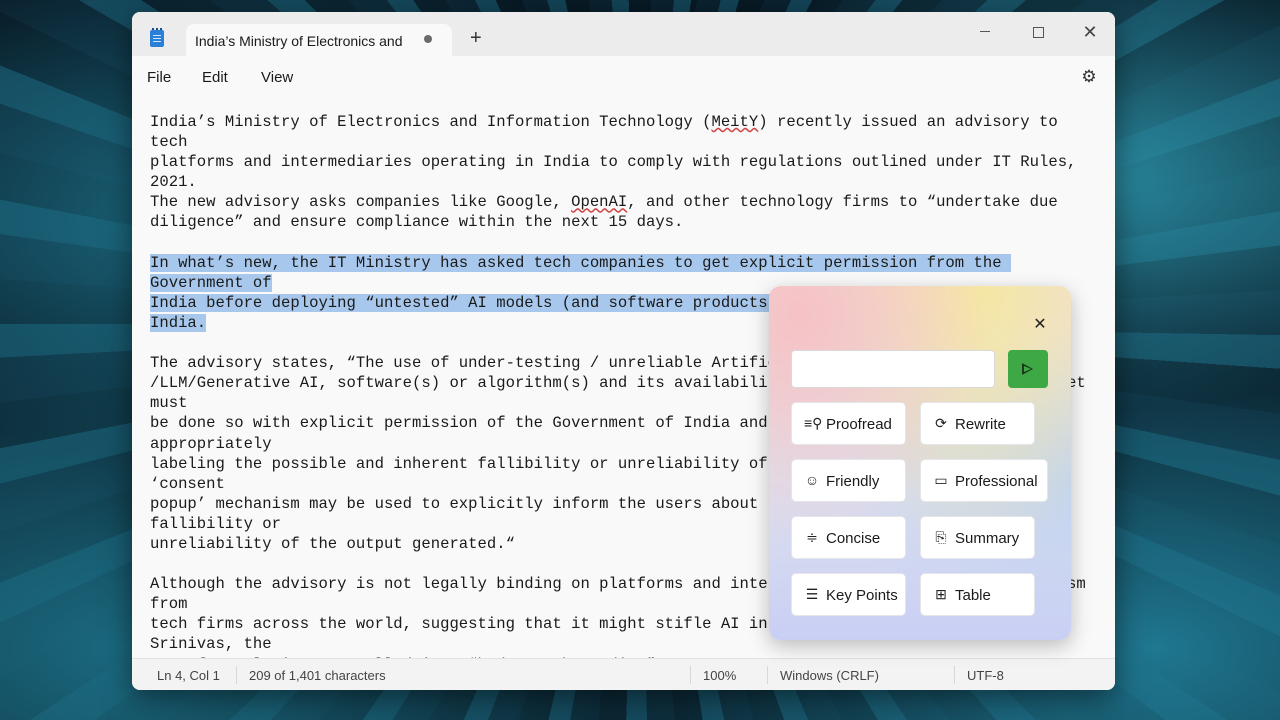 This screenshot has height=720, width=1280. What do you see at coordinates (977, 594) in the screenshot?
I see `table-button: ⊞ Table` at bounding box center [977, 594].